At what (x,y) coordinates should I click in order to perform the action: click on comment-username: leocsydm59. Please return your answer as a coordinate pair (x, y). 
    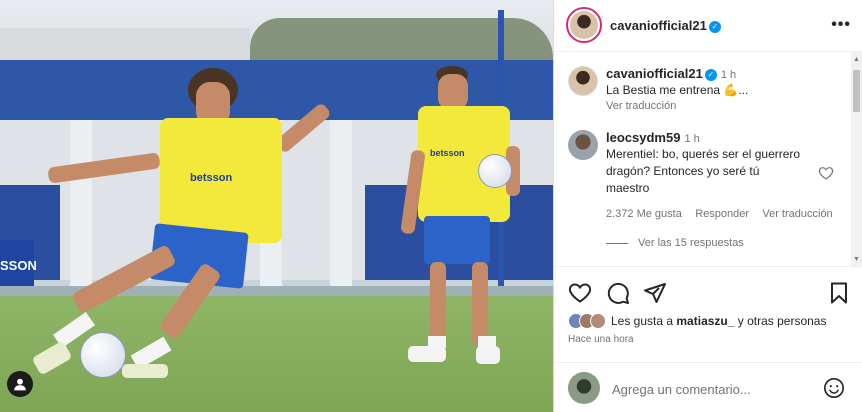
    Looking at the image, I should click on (643, 137).